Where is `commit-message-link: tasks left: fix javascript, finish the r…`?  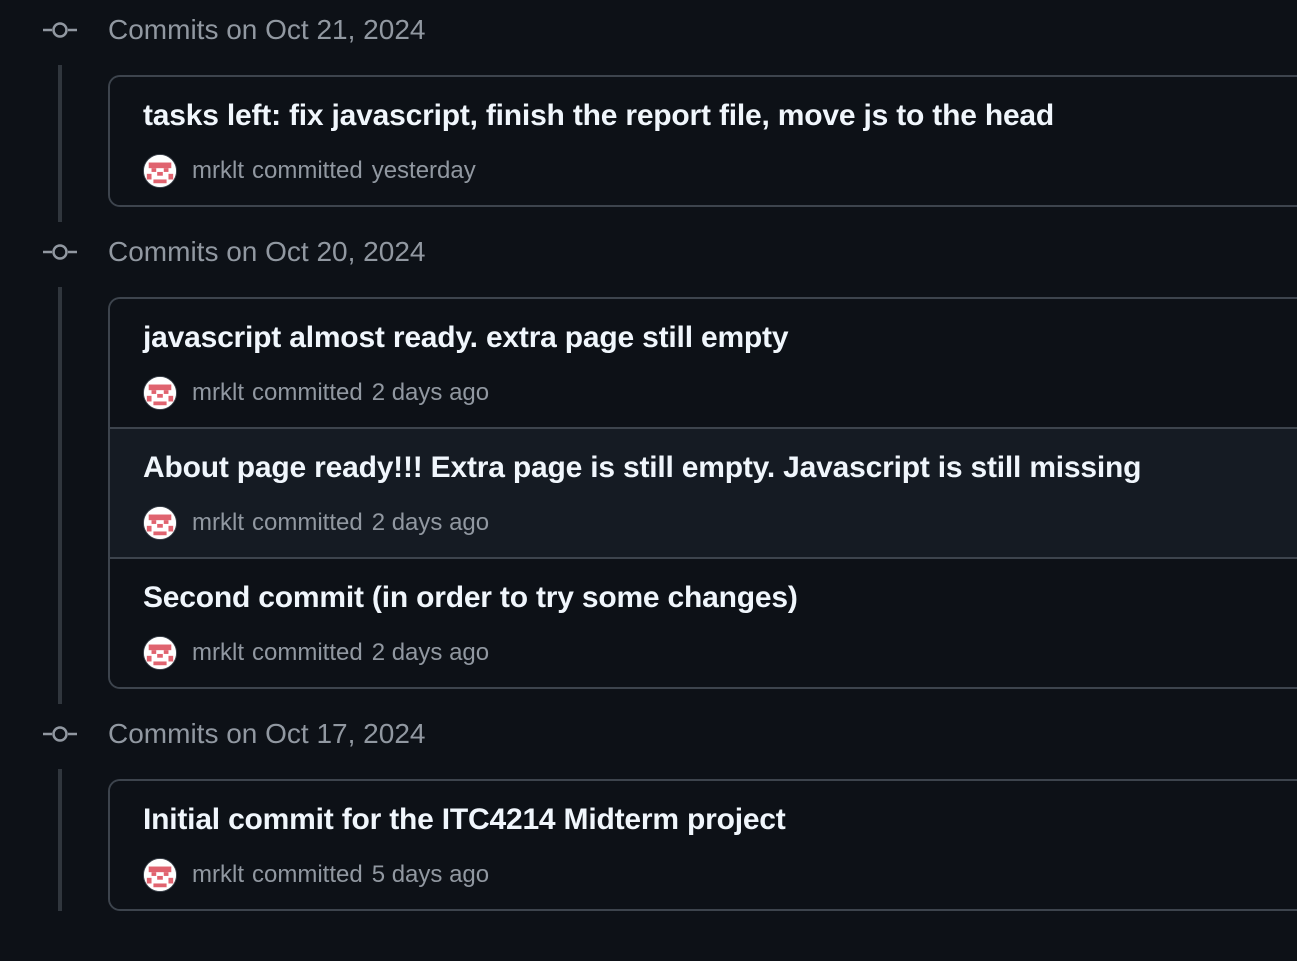
commit-message-link: tasks left: fix javascript, finish the r… is located at coordinates (598, 116).